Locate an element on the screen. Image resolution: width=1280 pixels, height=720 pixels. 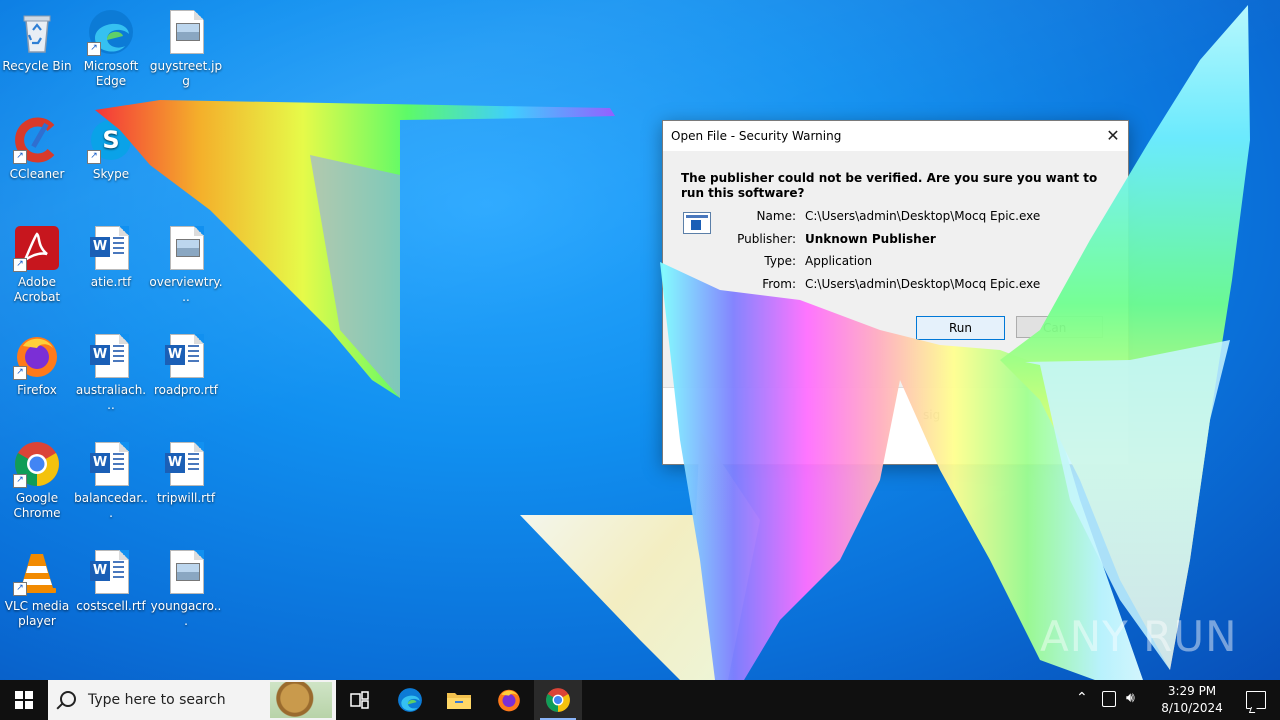
dialog-title: Open File - Security Warning is located at coordinates (756, 136).